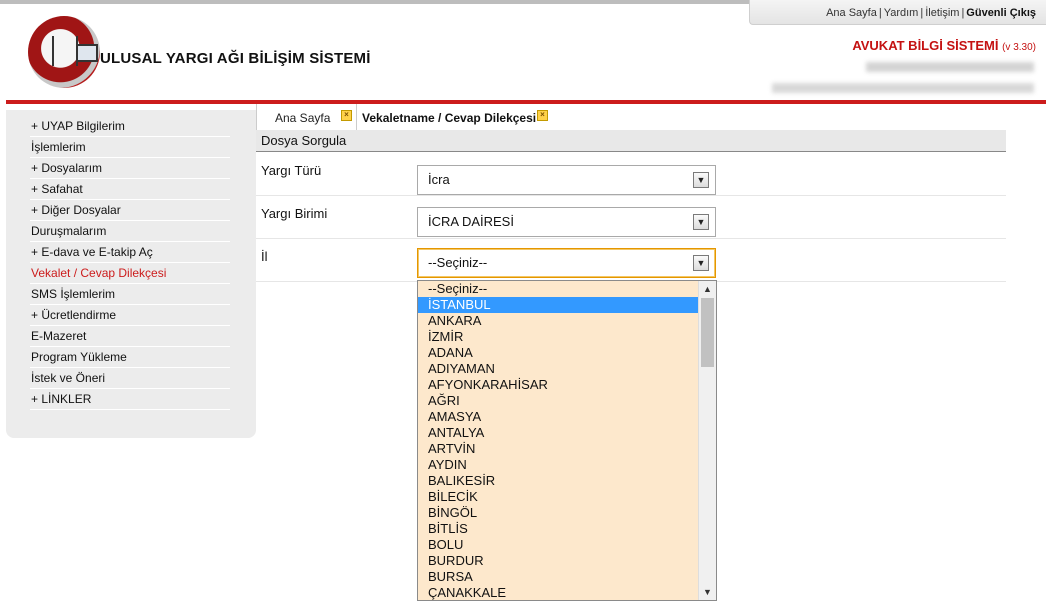 This screenshot has height=608, width=1046. I want to click on sidebar-item-vekalet: Vekalet / Cevap Dilekçesi, so click(130, 273).